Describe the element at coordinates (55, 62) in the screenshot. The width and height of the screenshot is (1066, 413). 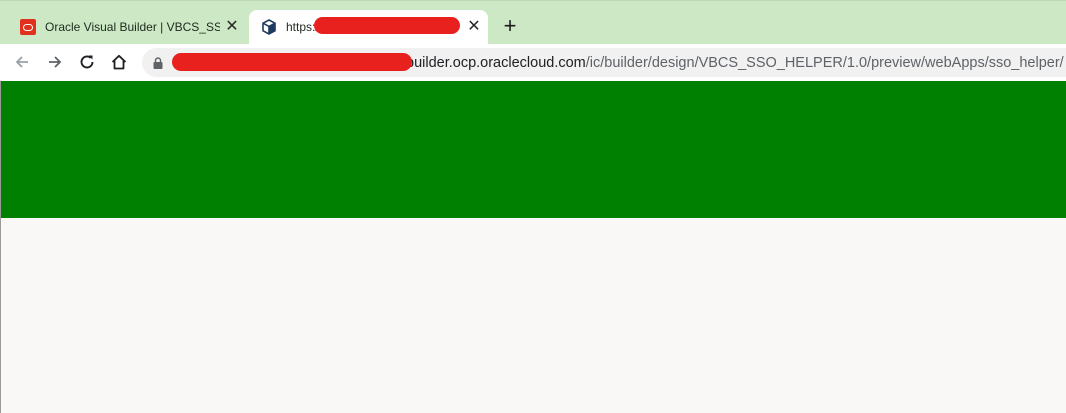
I see `arrow-right-icon` at that location.